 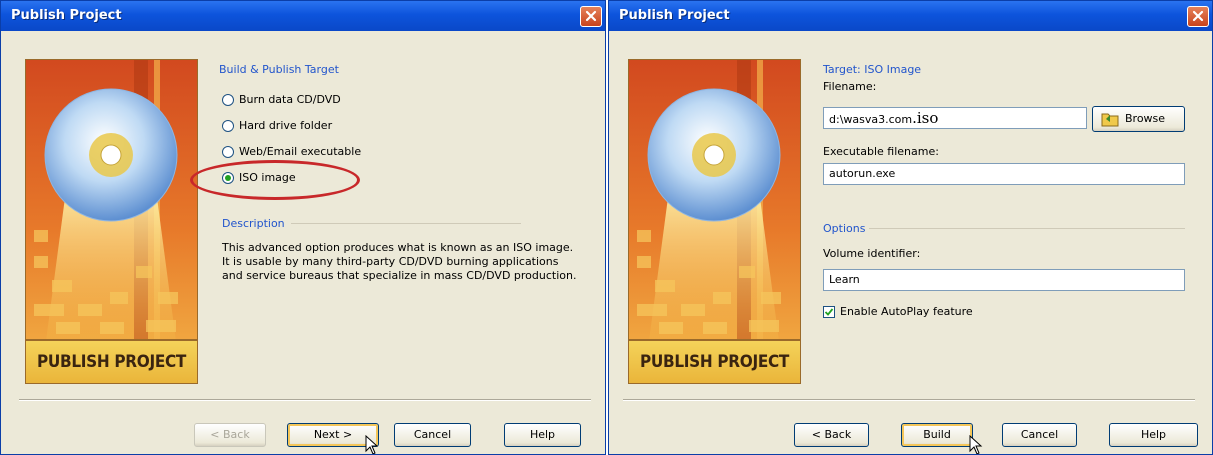 What do you see at coordinates (300, 151) in the screenshot?
I see `option-label-web-email: Web/Email executable` at bounding box center [300, 151].